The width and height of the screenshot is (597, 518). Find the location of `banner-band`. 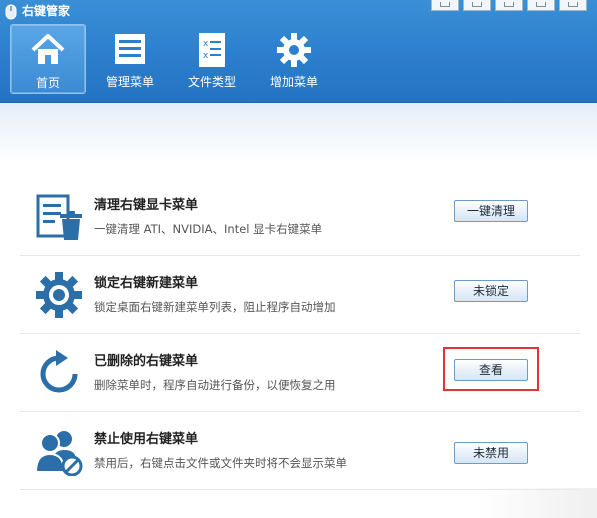

banner-band is located at coordinates (298, 133).